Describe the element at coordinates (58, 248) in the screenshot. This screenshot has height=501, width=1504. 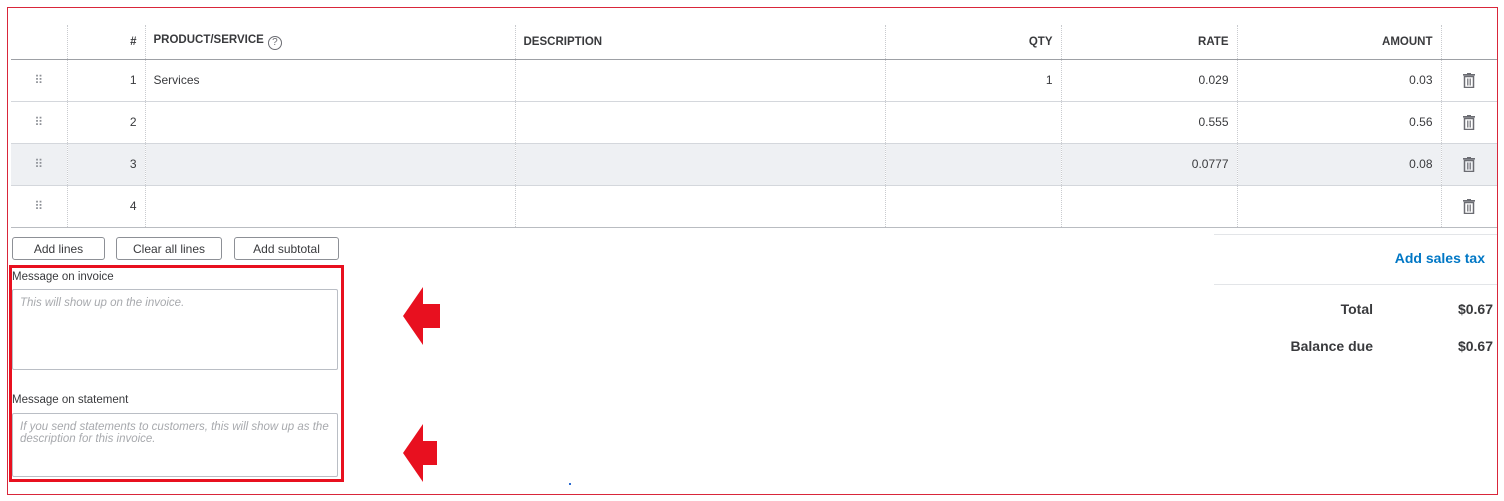
I see `add-lines-button: Add lines` at that location.